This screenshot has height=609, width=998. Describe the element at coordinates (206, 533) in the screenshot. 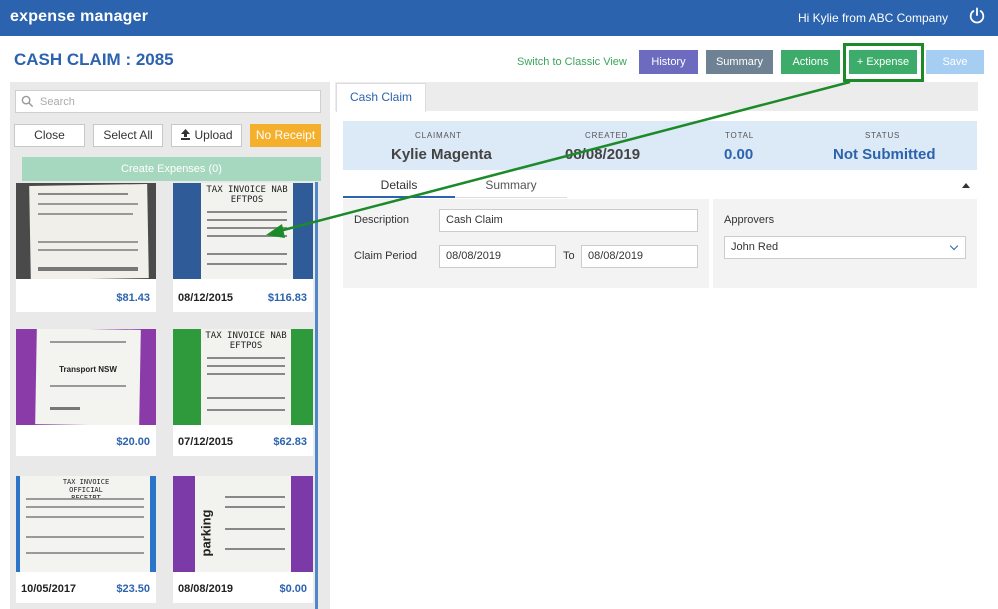

I see `receipt-header-text: parking` at that location.